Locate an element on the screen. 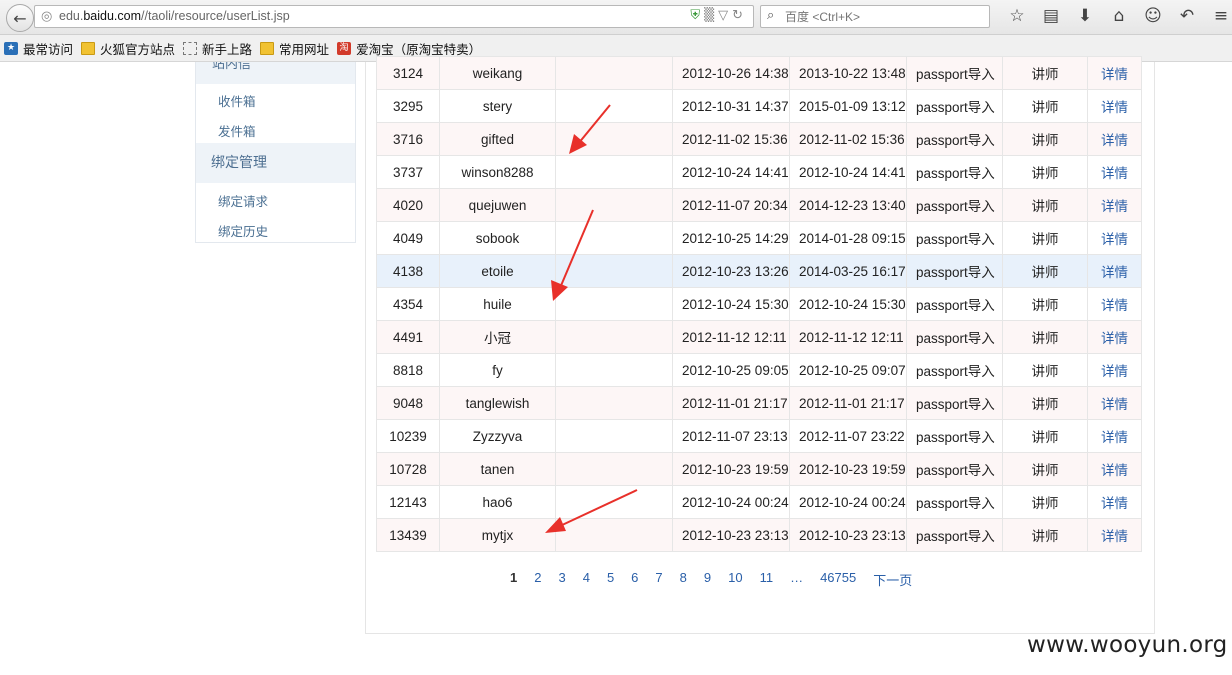 The width and height of the screenshot is (1232, 675). sidebar-group-binding: 绑定管理 is located at coordinates (275, 163).